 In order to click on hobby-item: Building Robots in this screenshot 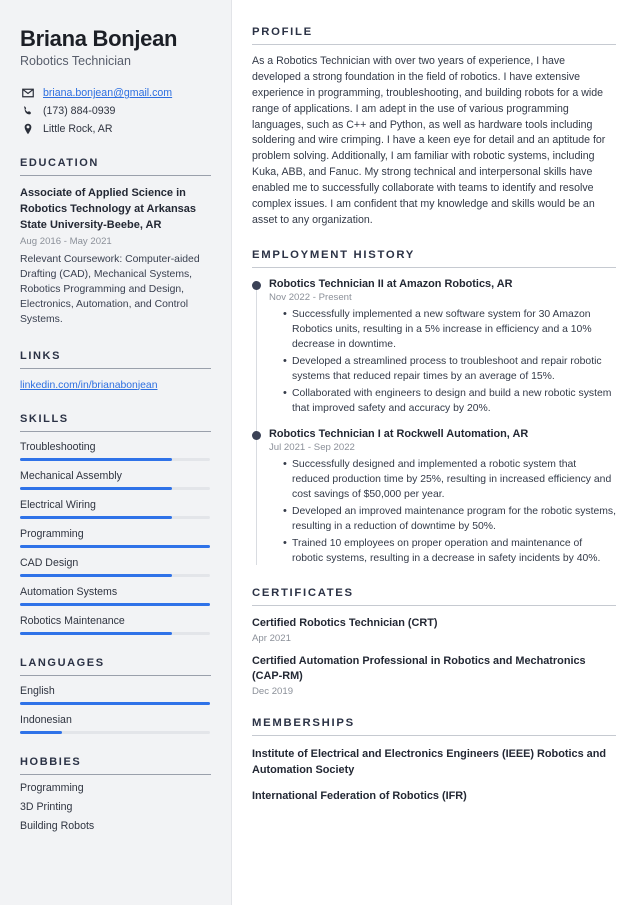, I will do `click(57, 825)`.